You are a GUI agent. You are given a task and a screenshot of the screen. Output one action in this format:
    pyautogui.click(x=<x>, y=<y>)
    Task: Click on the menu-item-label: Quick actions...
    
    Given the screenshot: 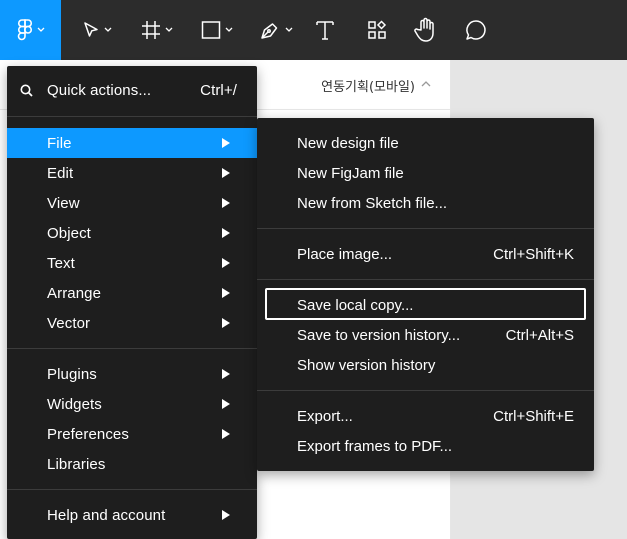 What is the action you would take?
    pyautogui.click(x=99, y=90)
    